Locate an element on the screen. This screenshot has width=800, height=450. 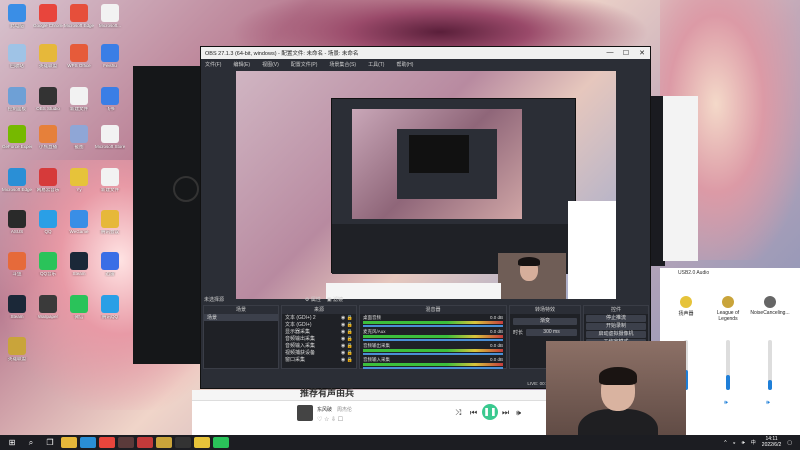
desktop-icon: 微信 is located at coordinates (79, 307).